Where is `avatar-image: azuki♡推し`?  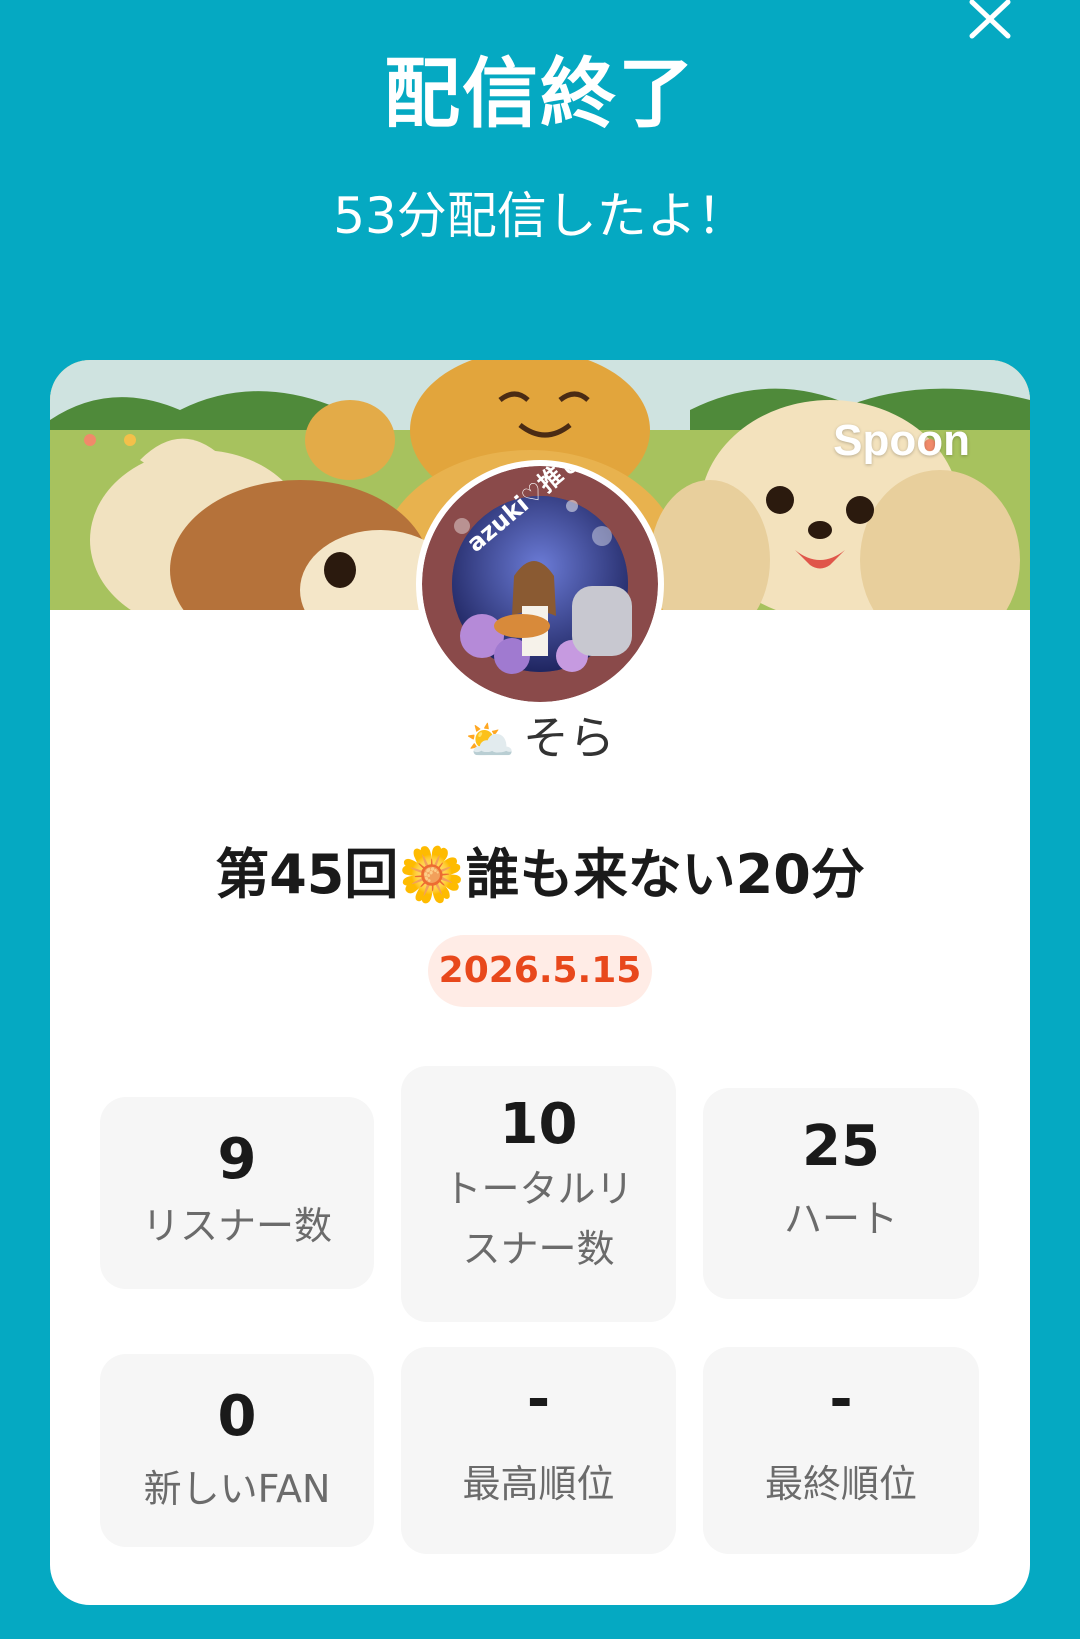 avatar-image: azuki♡推し is located at coordinates (540, 584).